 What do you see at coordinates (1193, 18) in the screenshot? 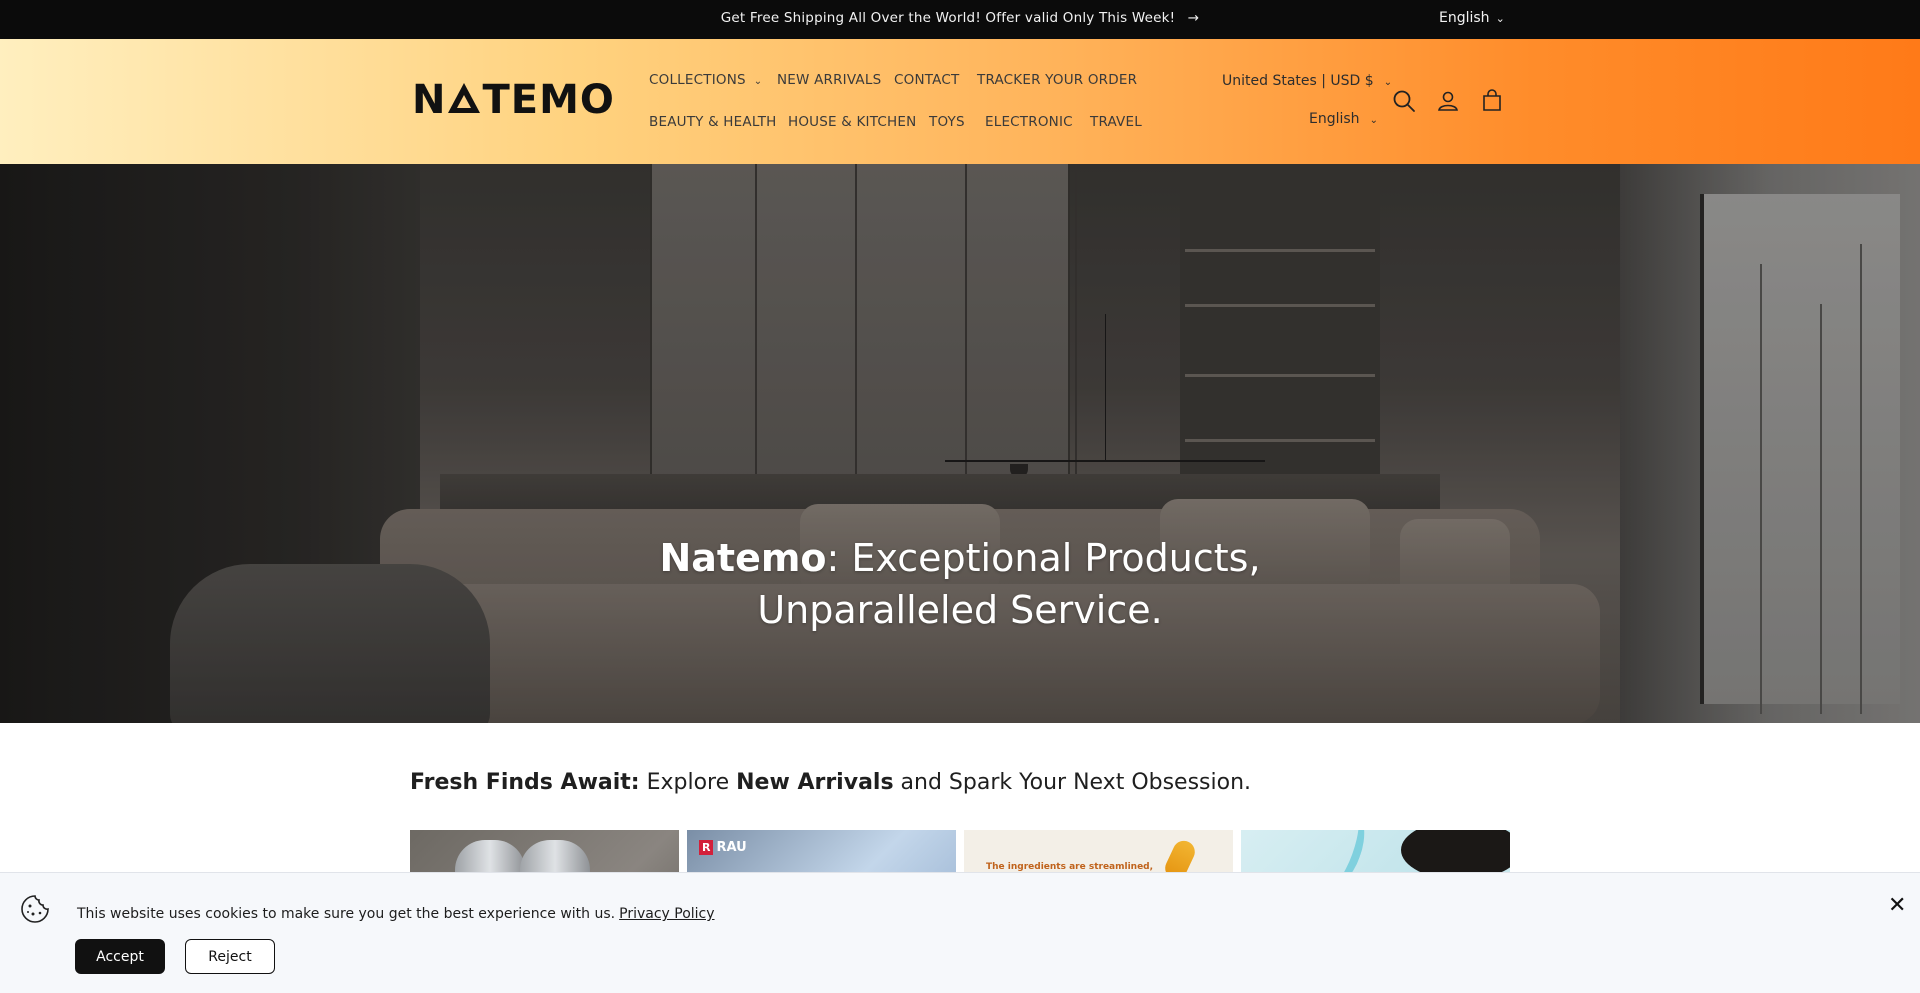
I see `arrow-right-icon: →` at bounding box center [1193, 18].